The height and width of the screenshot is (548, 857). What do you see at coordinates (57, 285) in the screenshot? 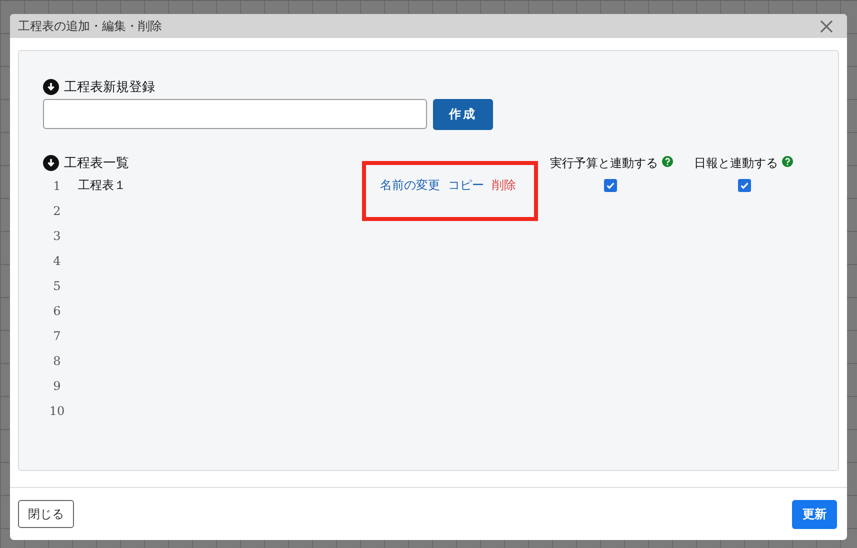
I see `row-number: 5` at bounding box center [57, 285].